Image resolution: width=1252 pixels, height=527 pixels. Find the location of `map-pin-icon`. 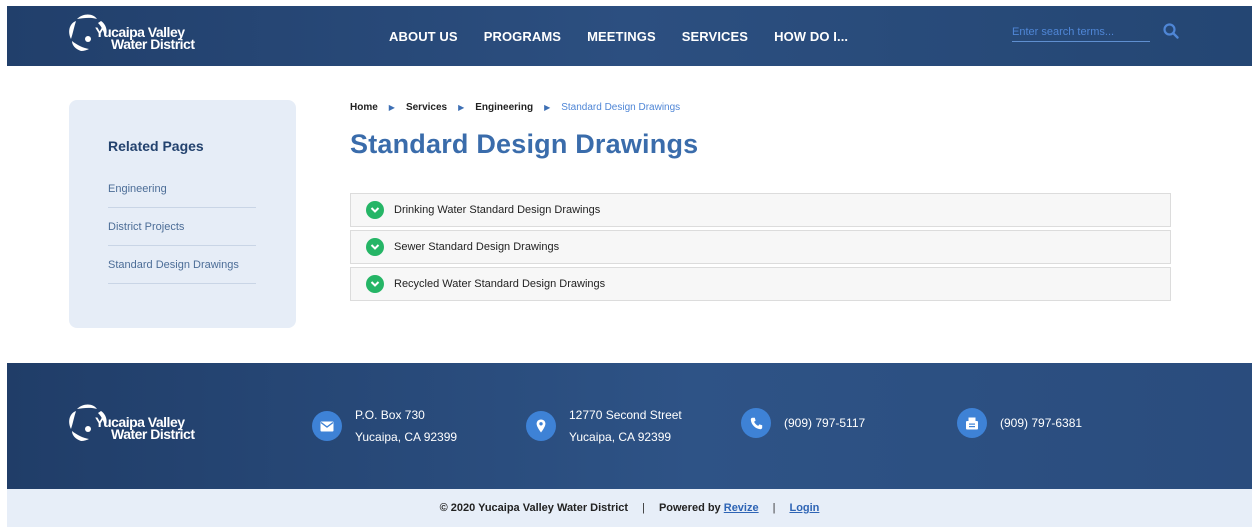

map-pin-icon is located at coordinates (541, 426).